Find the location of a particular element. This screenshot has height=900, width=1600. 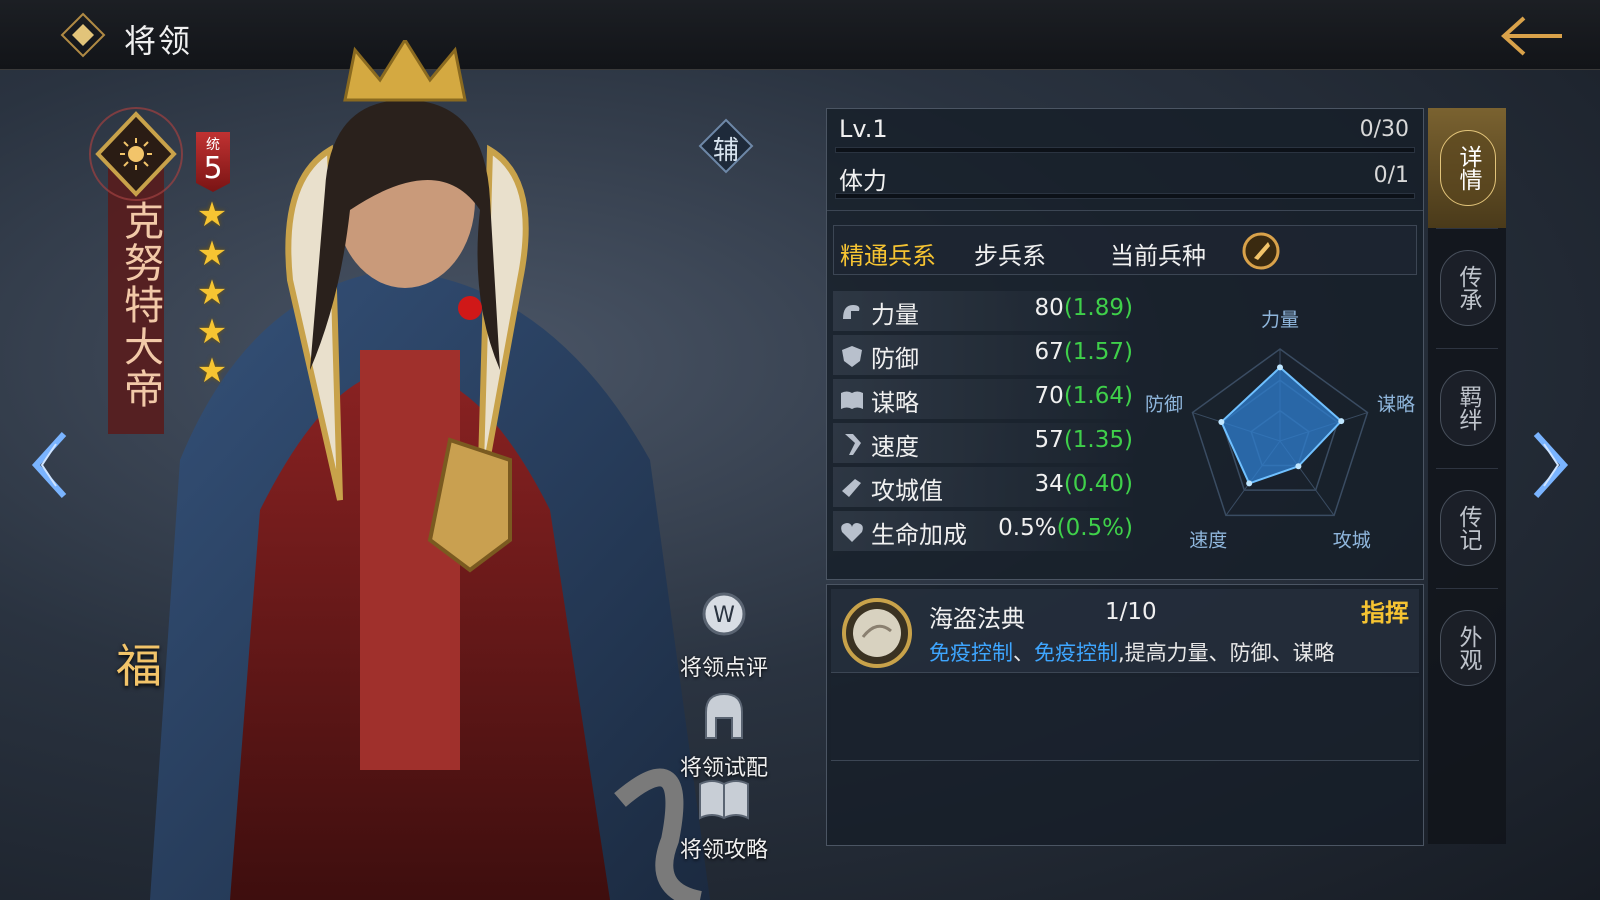

current-troop-label: 当前兵种 is located at coordinates (1158, 256).